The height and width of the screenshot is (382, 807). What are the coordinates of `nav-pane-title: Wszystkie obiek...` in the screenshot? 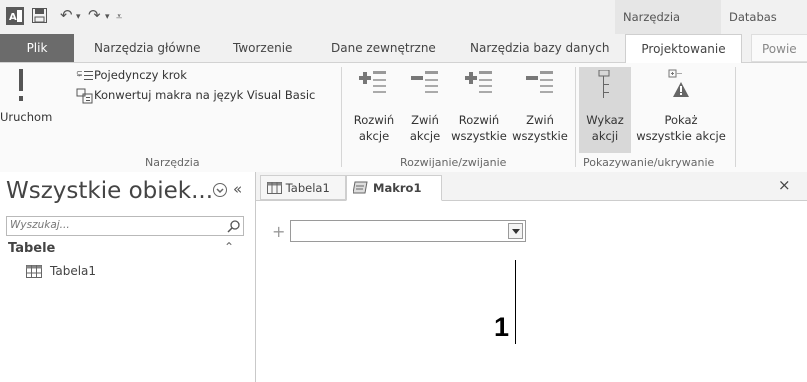 It's located at (109, 191).